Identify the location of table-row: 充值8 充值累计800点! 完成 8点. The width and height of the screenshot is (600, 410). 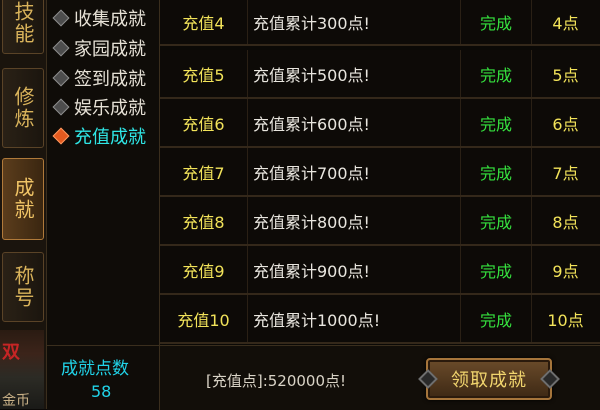
(380, 221).